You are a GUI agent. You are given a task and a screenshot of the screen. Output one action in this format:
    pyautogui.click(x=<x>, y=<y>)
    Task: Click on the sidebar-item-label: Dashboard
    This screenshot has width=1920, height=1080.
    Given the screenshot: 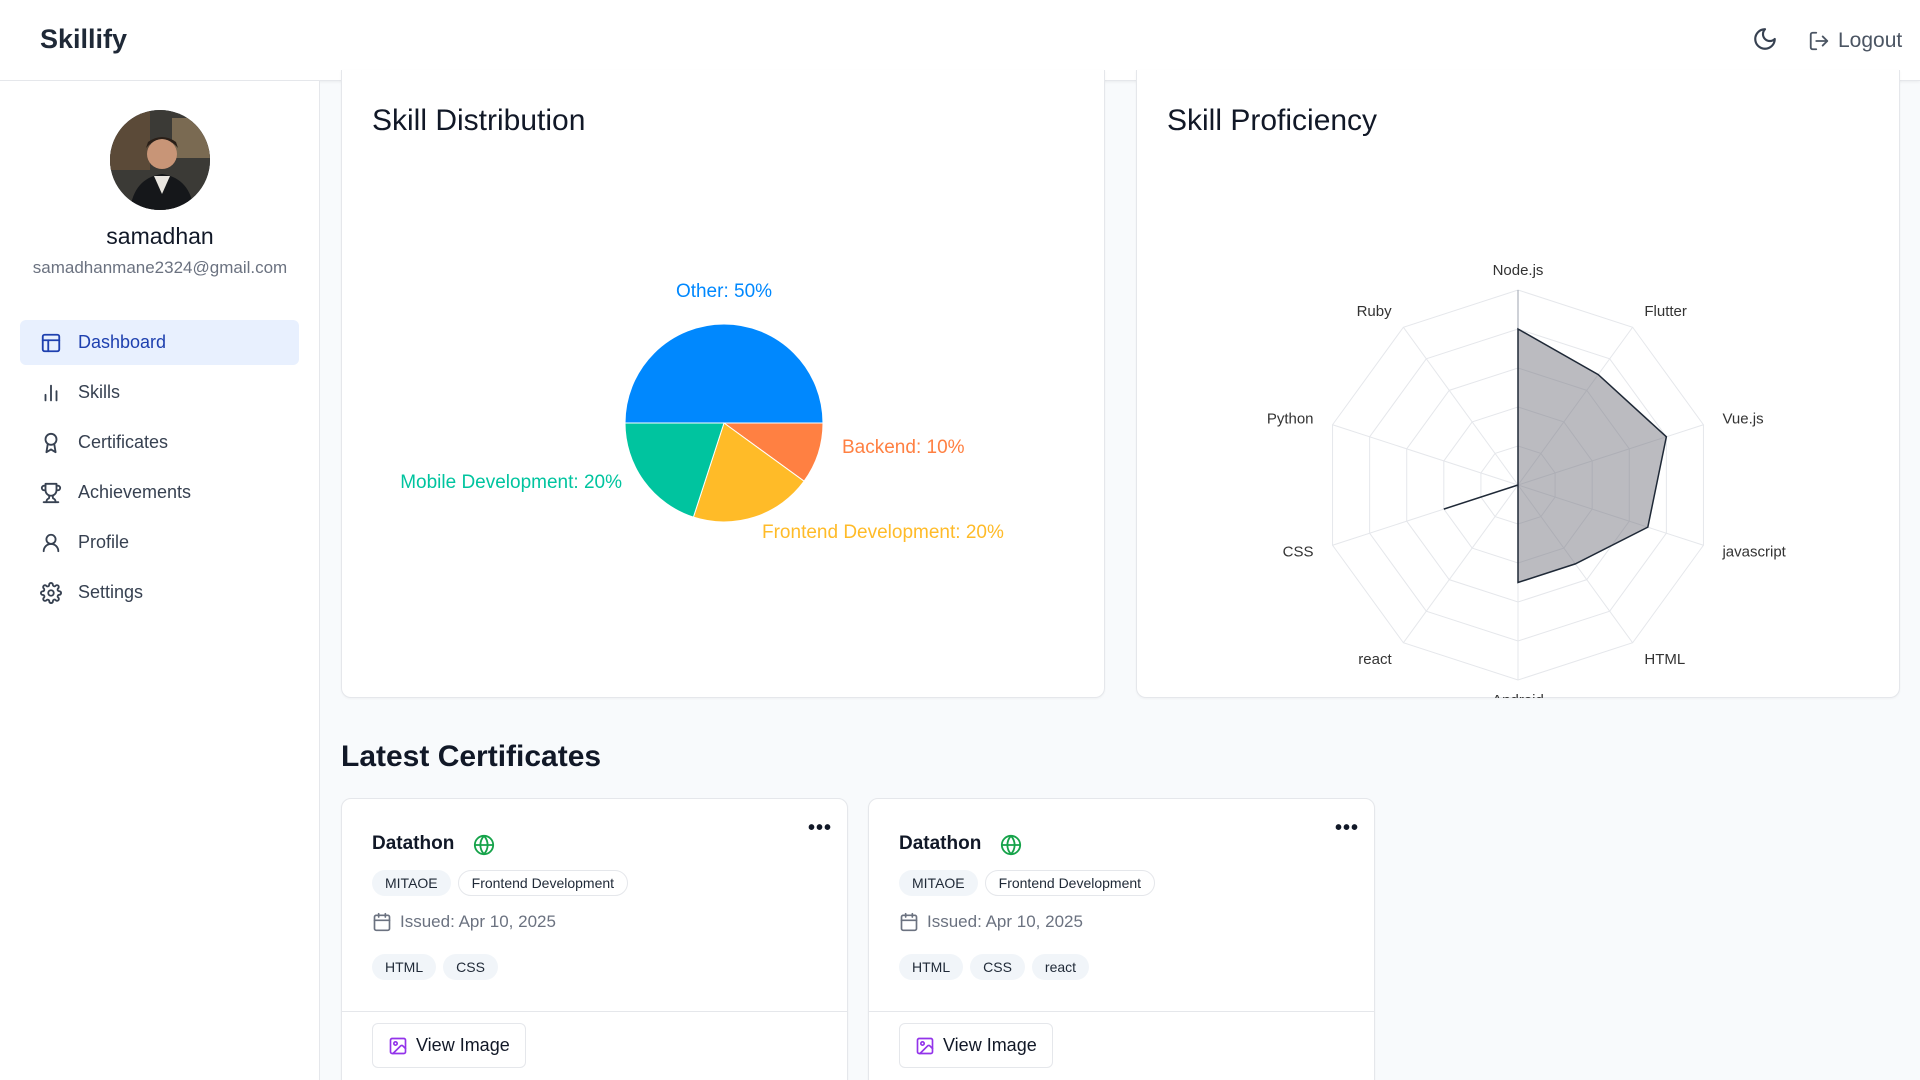 What is the action you would take?
    pyautogui.click(x=122, y=342)
    